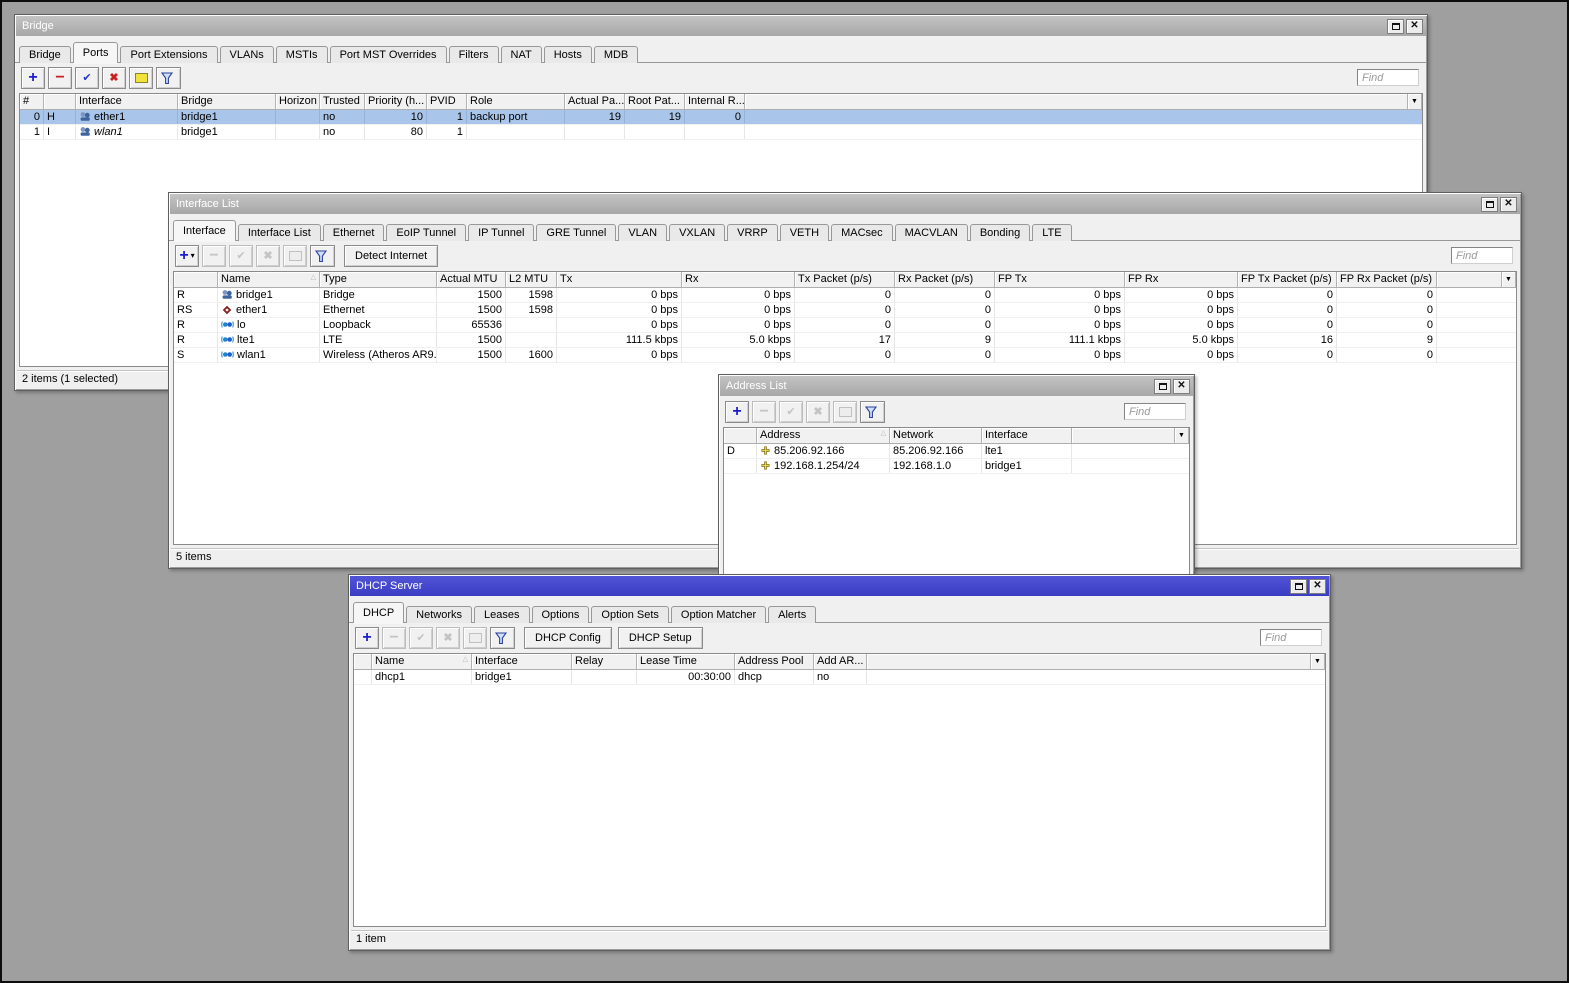 Image resolution: width=1569 pixels, height=983 pixels. I want to click on col-network: Network, so click(936, 435).